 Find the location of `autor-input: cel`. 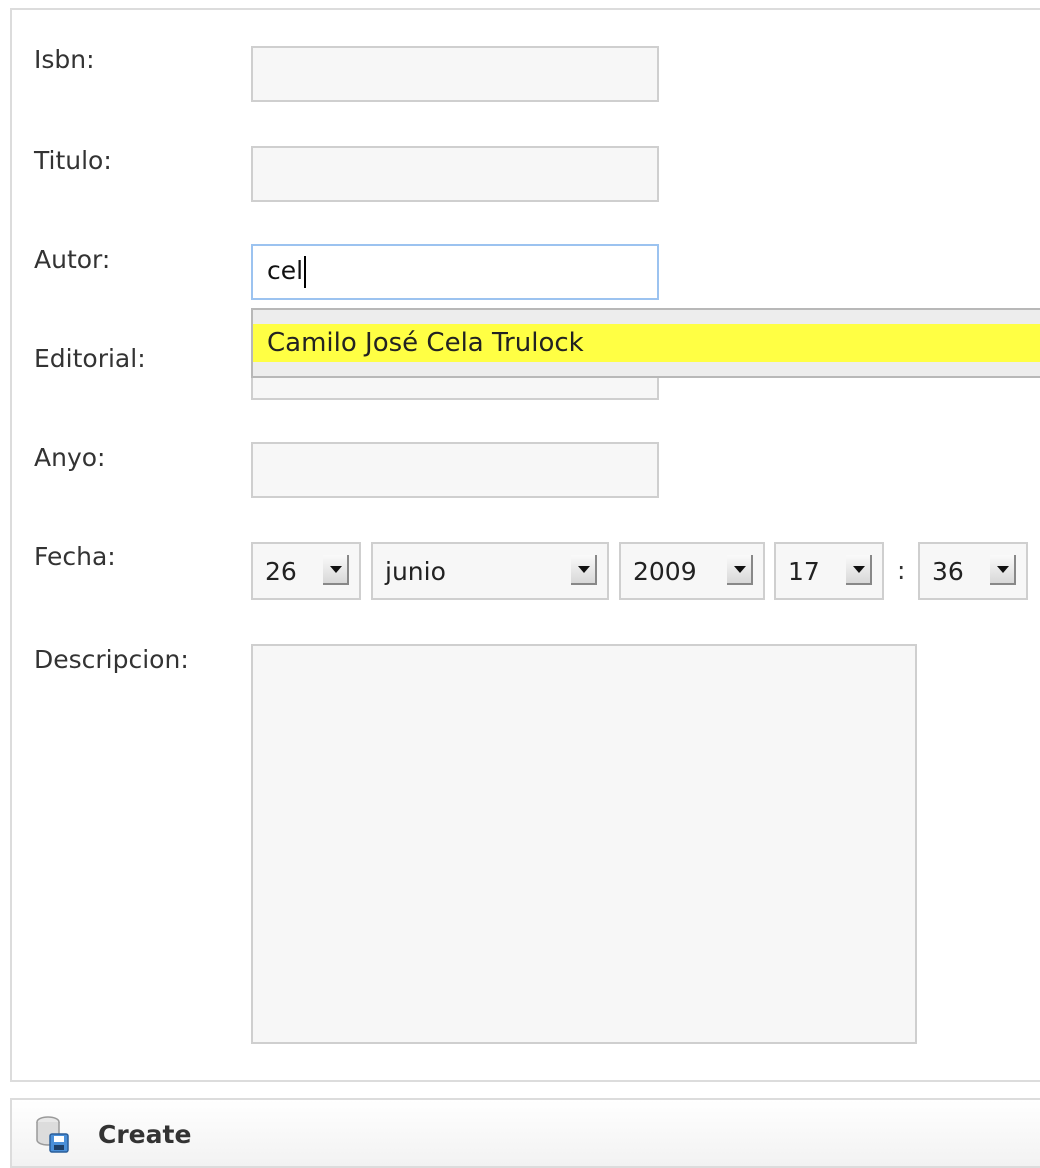

autor-input: cel is located at coordinates (455, 272).